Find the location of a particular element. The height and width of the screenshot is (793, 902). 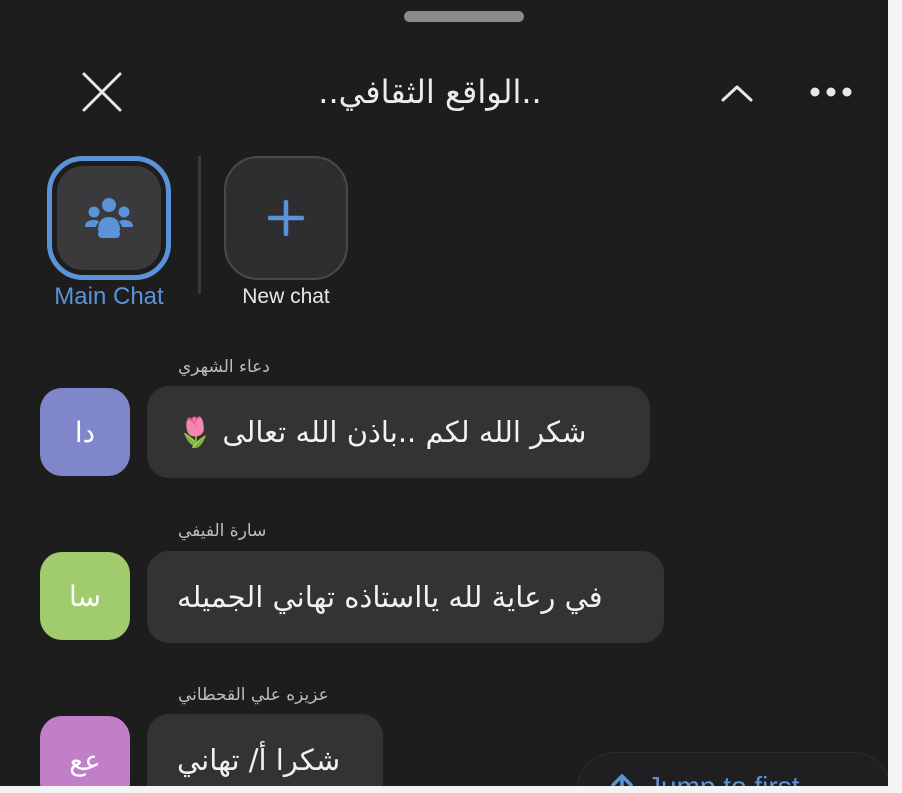

switcher-divider is located at coordinates (199, 225).